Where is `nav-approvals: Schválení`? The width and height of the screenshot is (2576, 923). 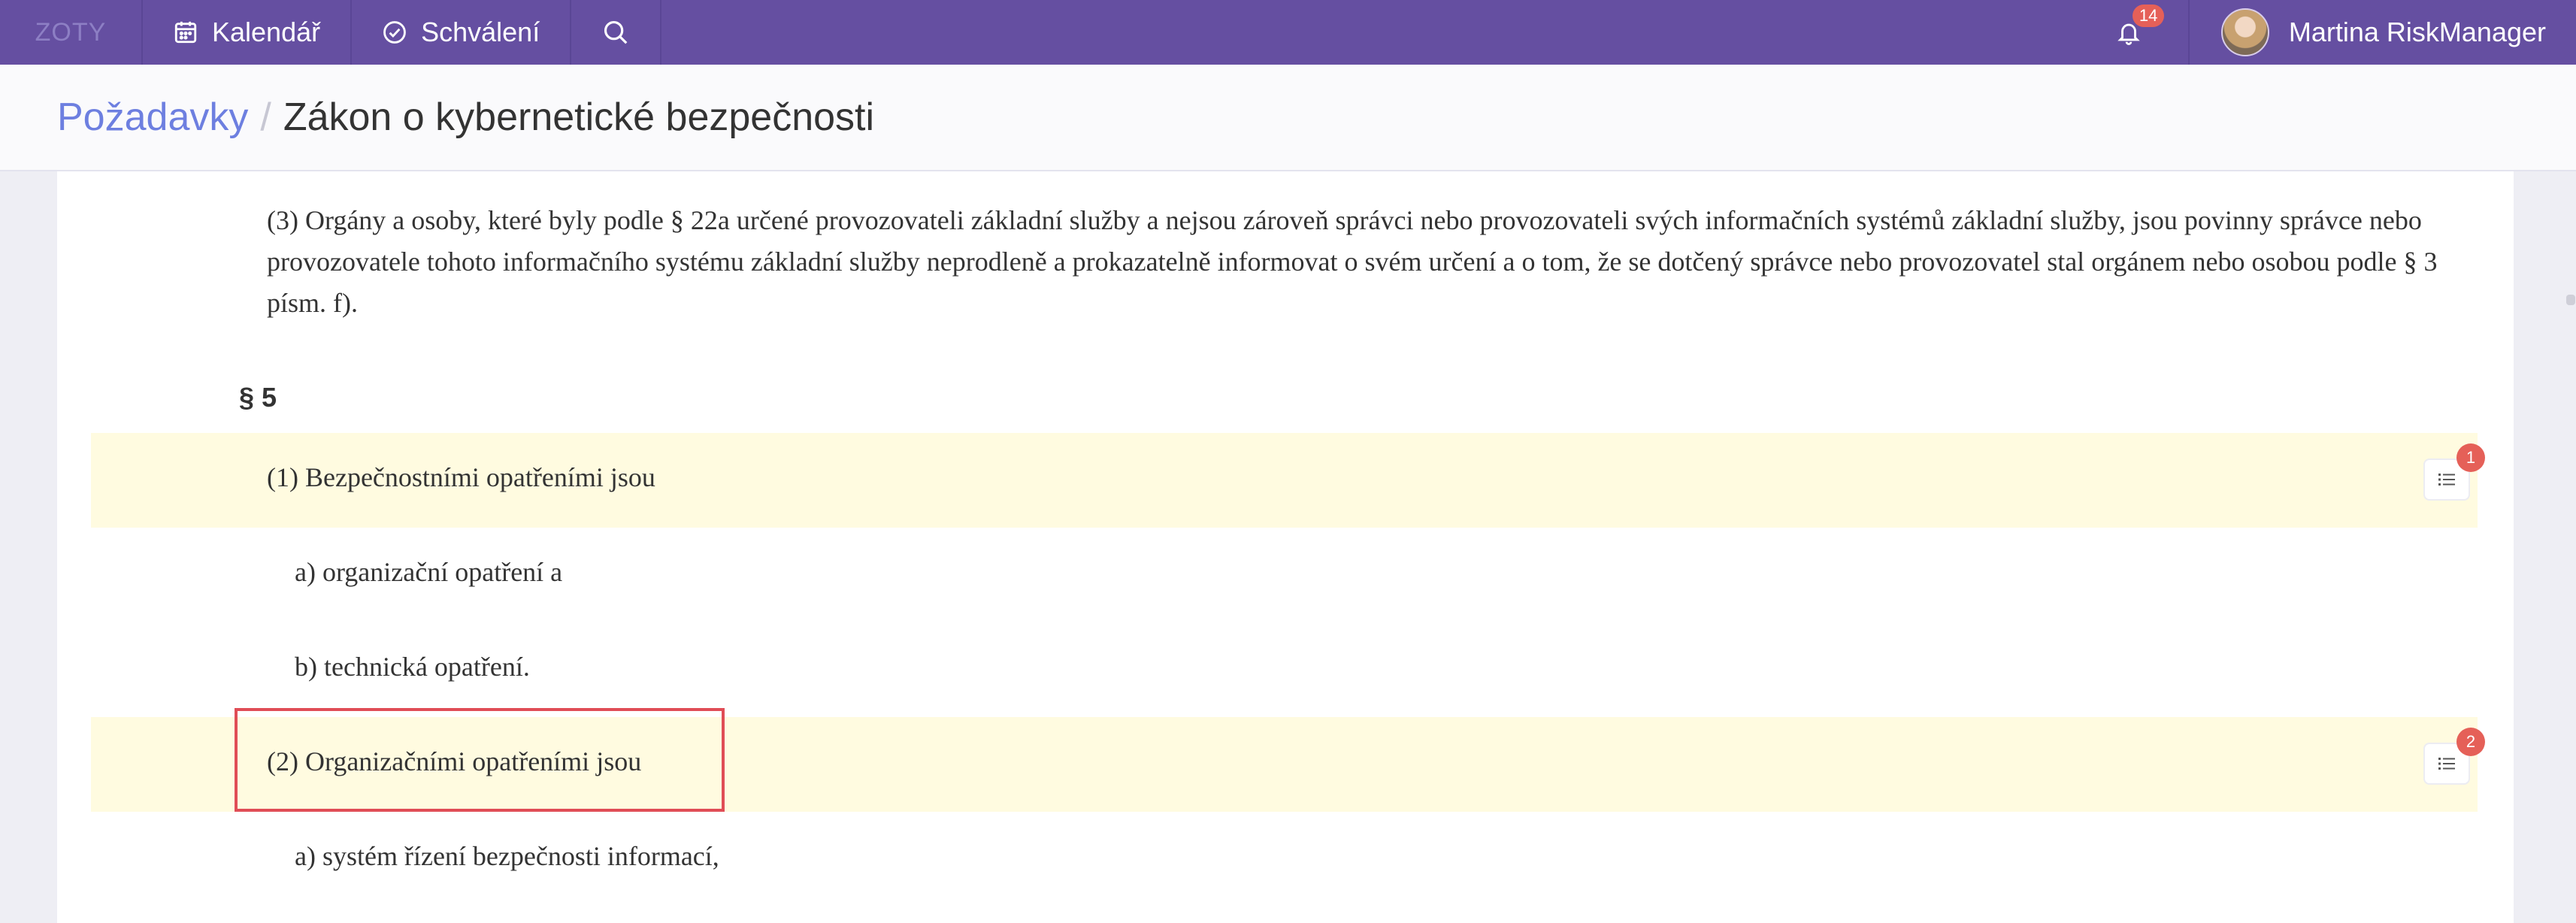 nav-approvals: Schválení is located at coordinates (462, 32).